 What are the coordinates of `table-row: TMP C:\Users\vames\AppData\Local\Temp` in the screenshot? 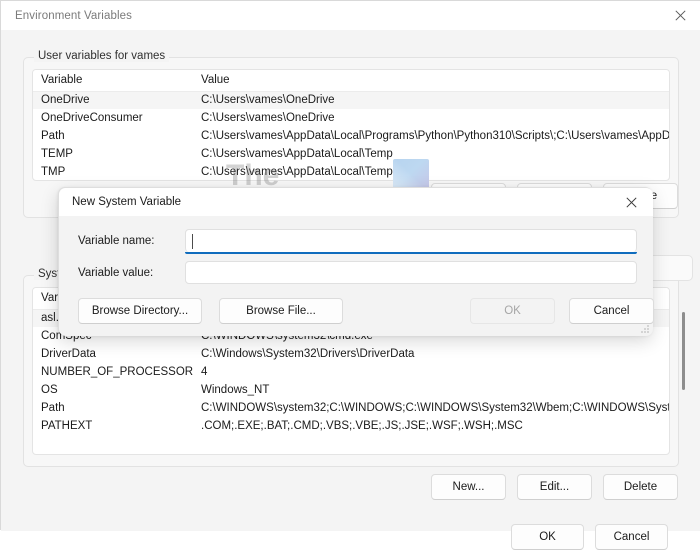 It's located at (351, 171).